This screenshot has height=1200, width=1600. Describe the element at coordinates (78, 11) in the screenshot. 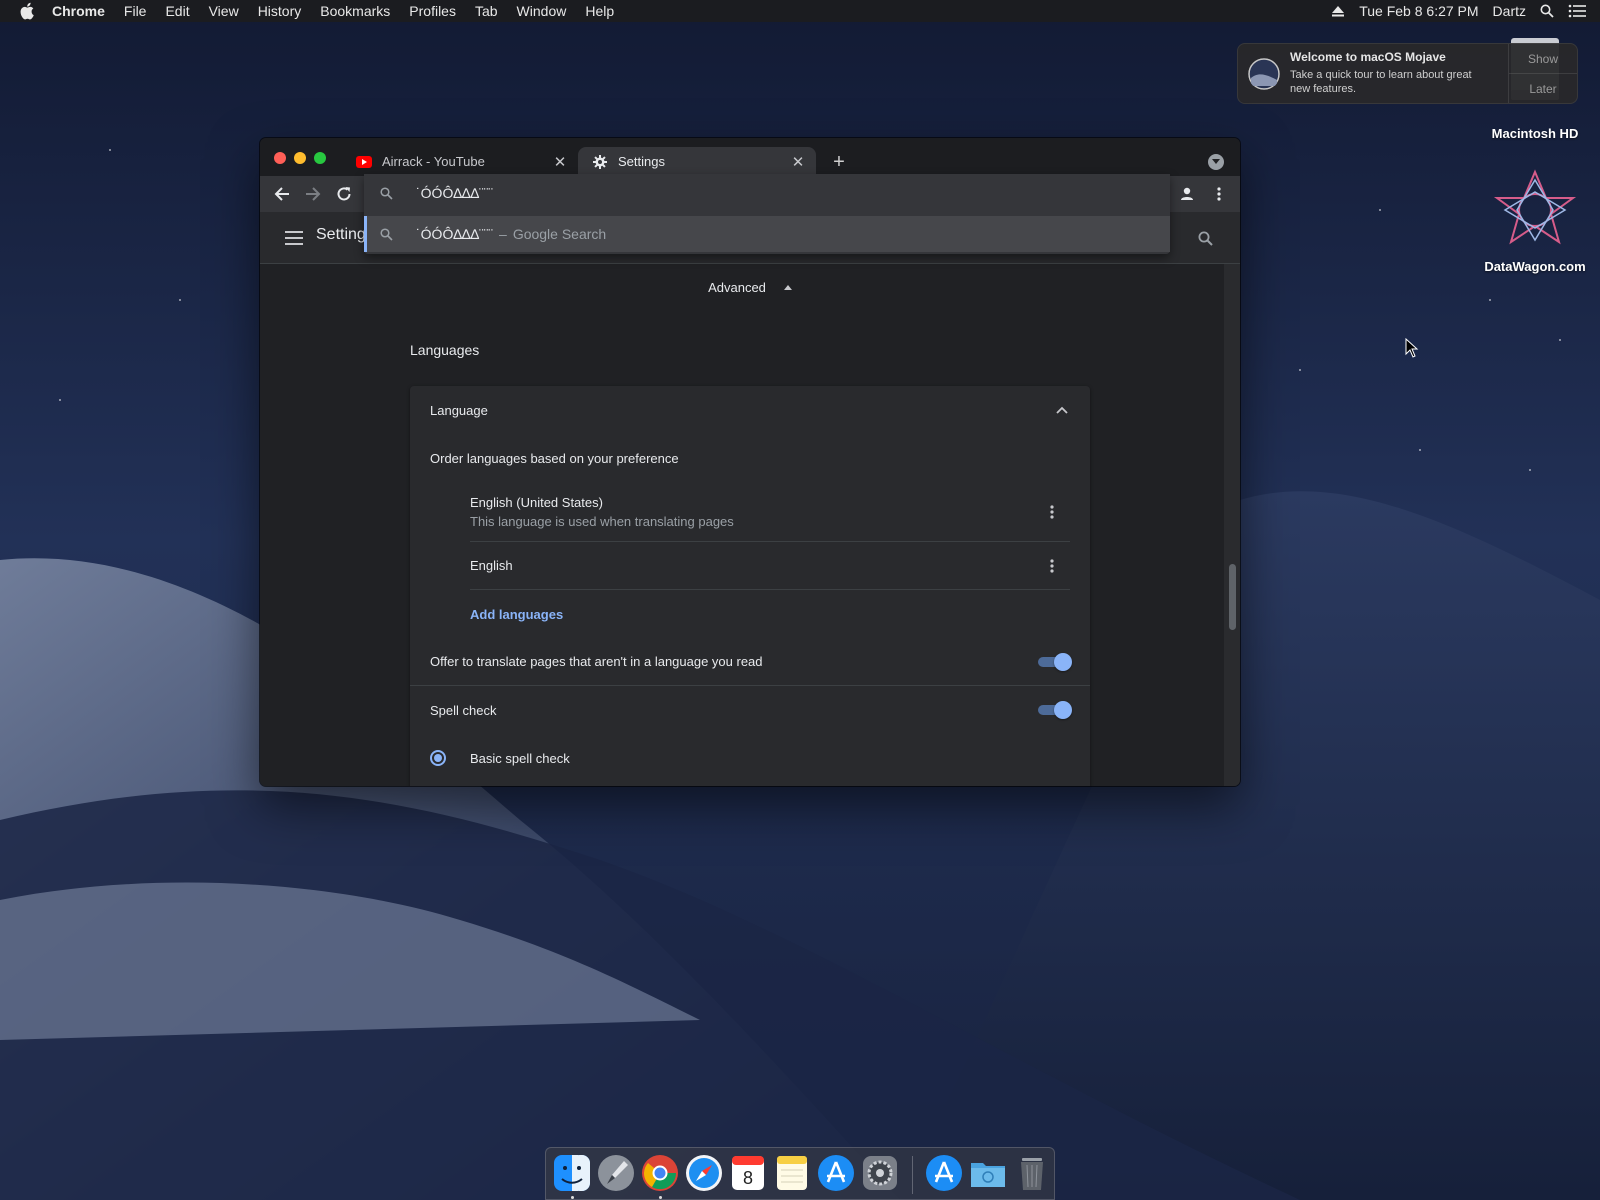

I see `menu-app-name: Chrome` at that location.